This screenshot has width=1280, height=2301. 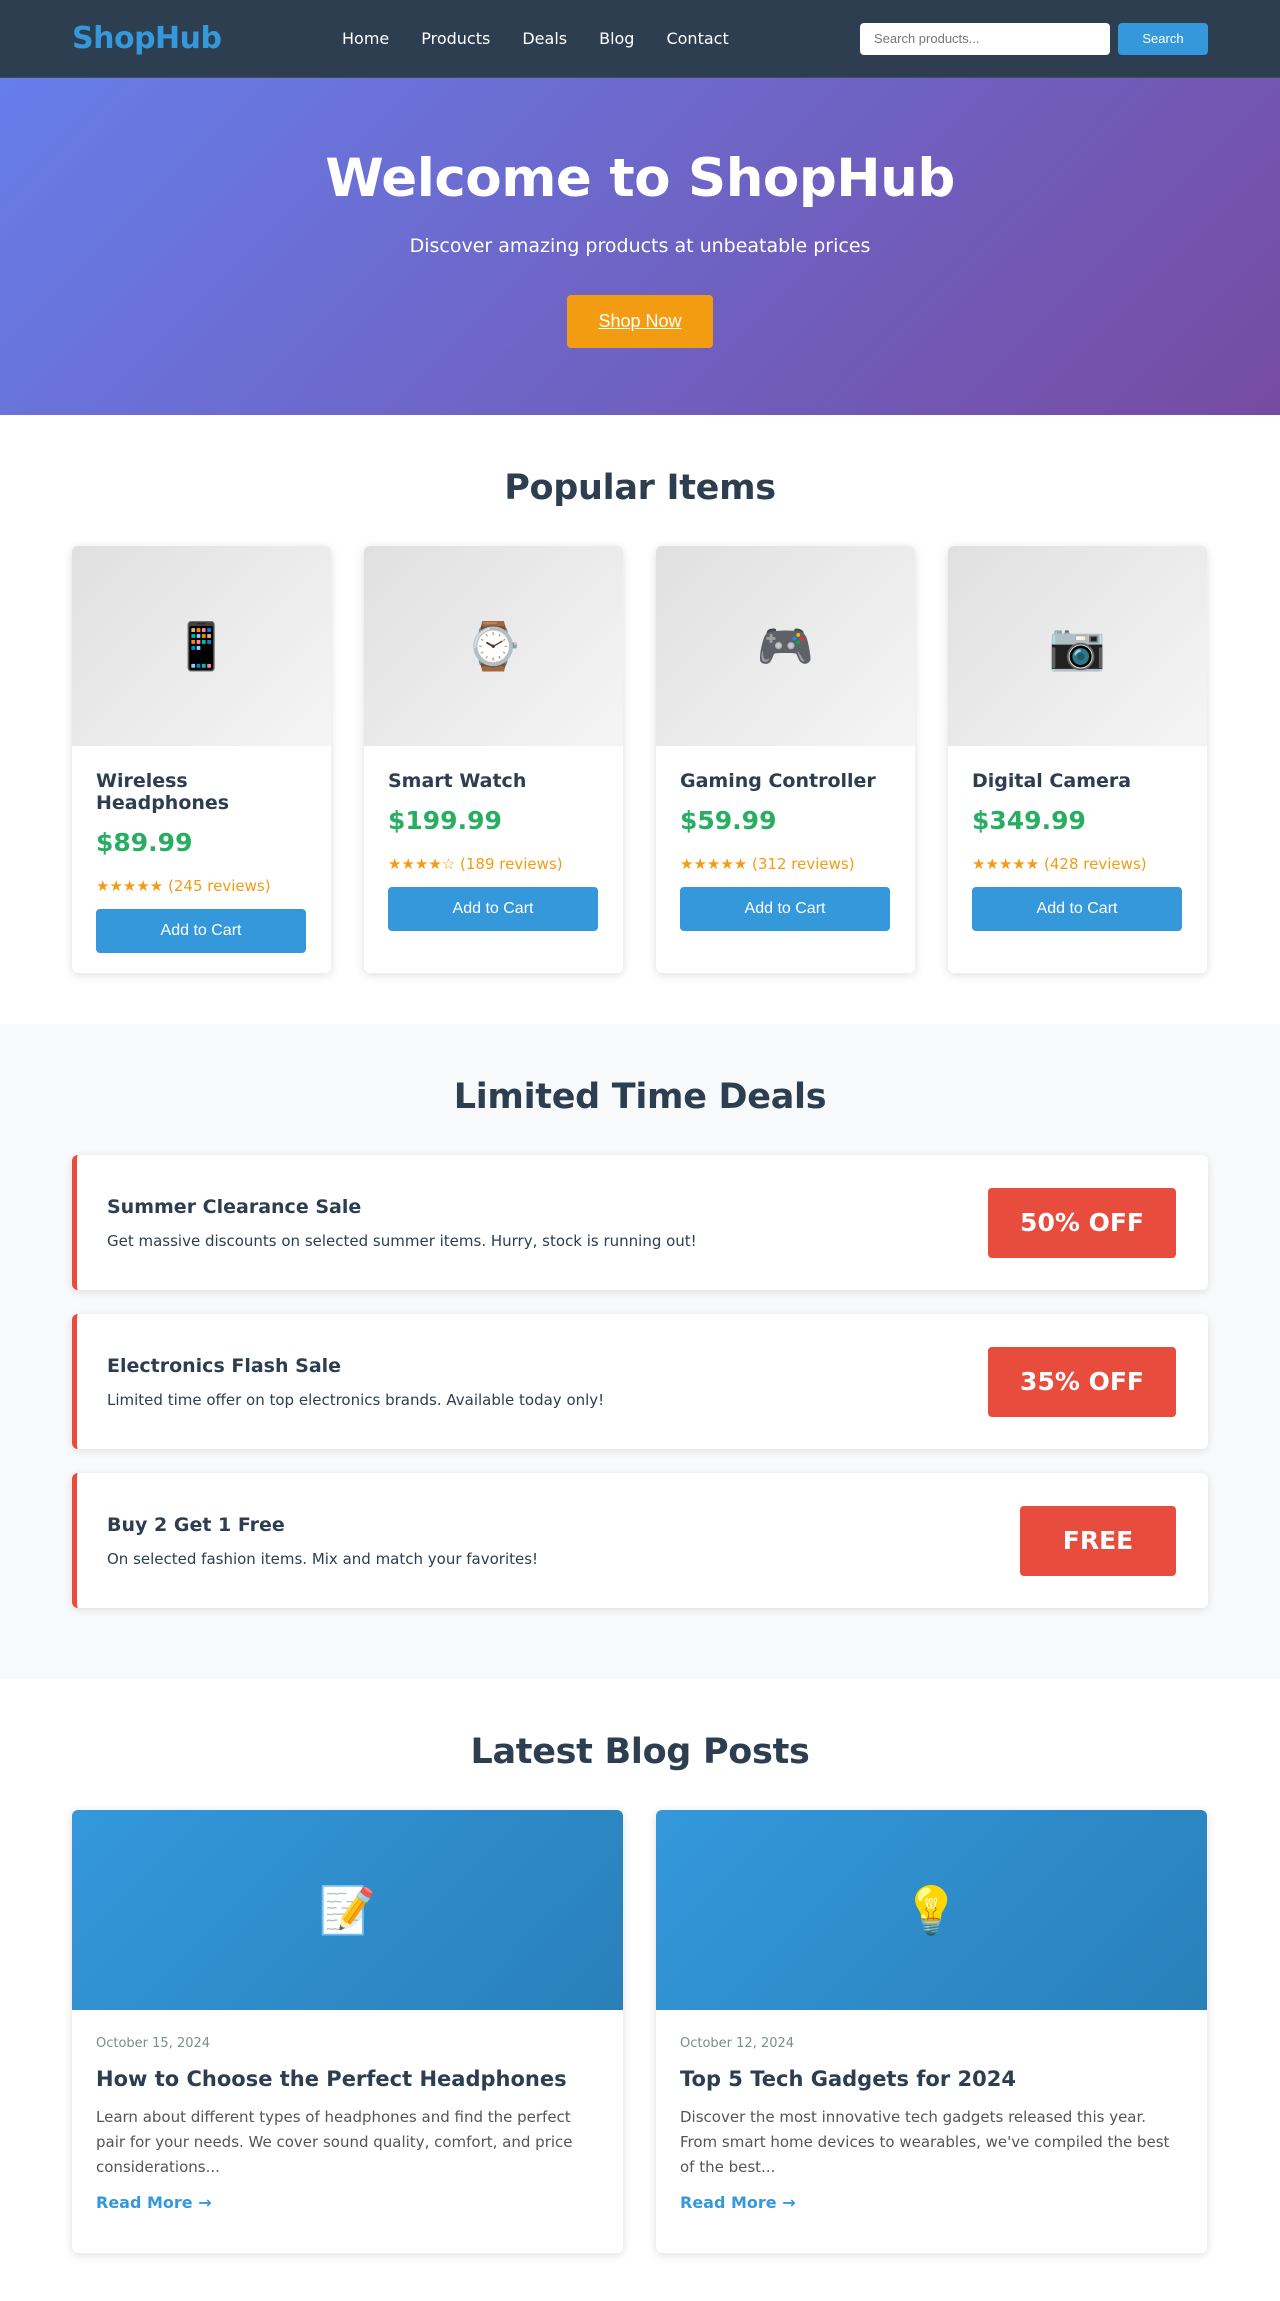 I want to click on review-count: (312 reviews), so click(x=803, y=864).